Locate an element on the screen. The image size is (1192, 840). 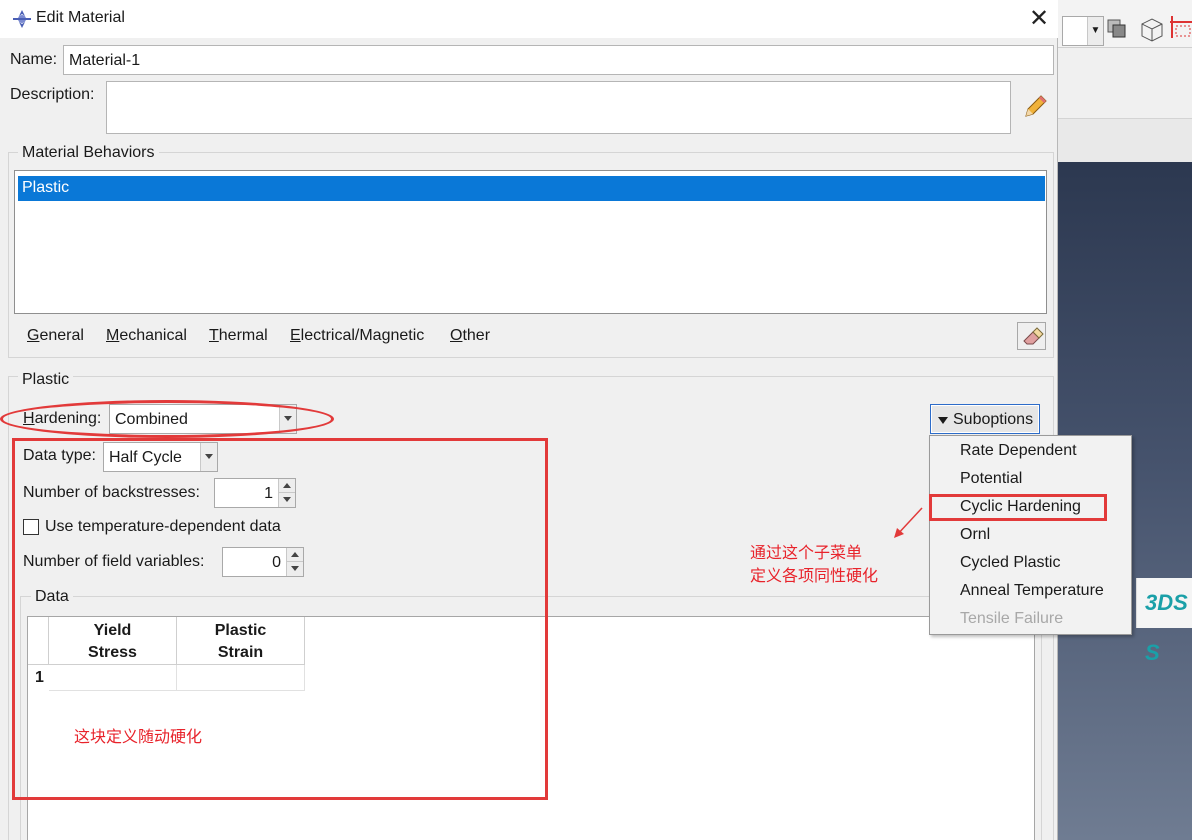
menu-mechanical: Mechanical is located at coordinates (146, 336).